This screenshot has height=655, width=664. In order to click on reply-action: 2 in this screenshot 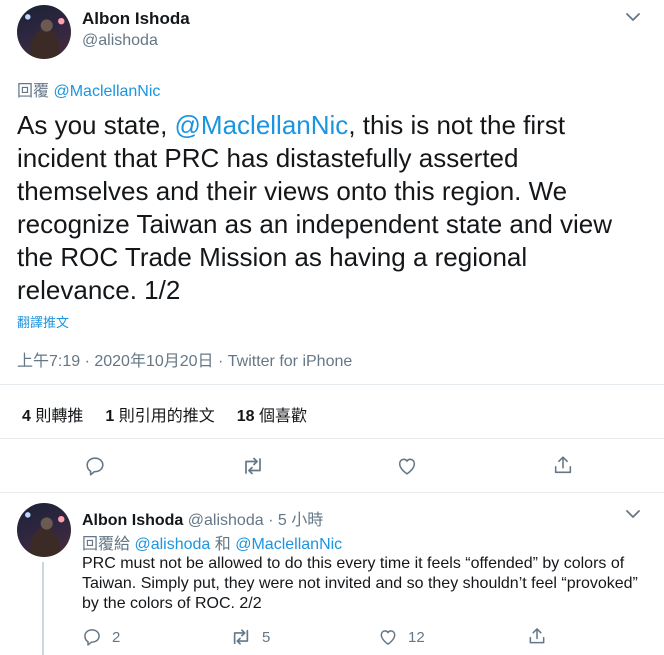, I will do `click(101, 637)`.